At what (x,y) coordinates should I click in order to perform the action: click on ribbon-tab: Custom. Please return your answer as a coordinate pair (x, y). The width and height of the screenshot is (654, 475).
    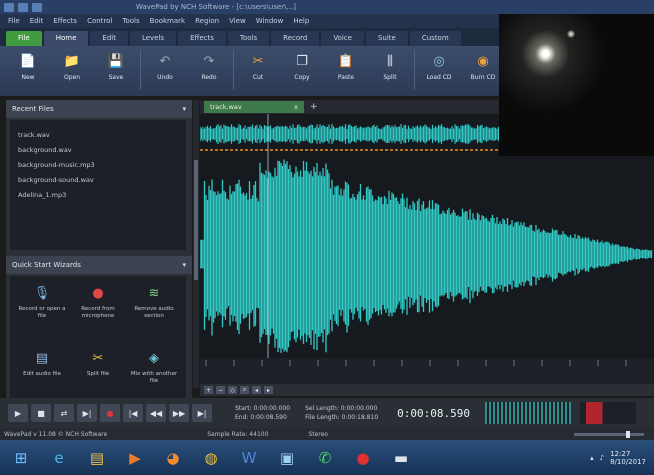
    Looking at the image, I should click on (435, 38).